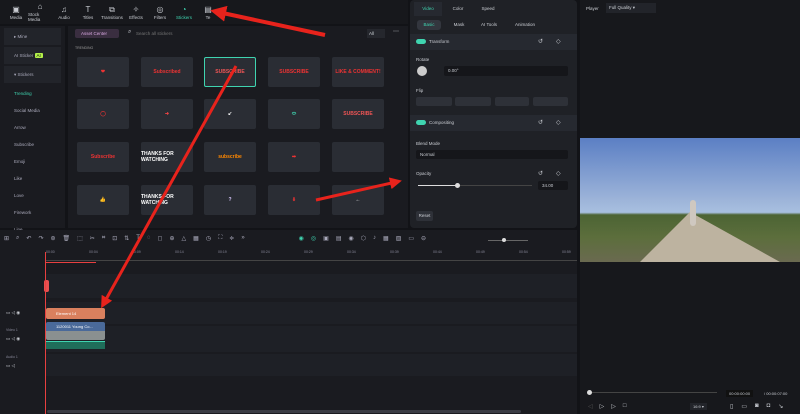 The image size is (800, 414). I want to click on arrow-to-stickers-tab, so click(268, 21).